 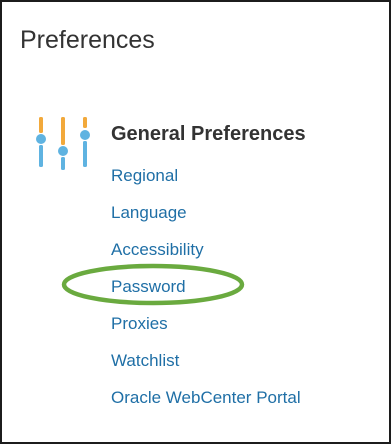 I want to click on link-accessibility: Accessibility, so click(x=157, y=249).